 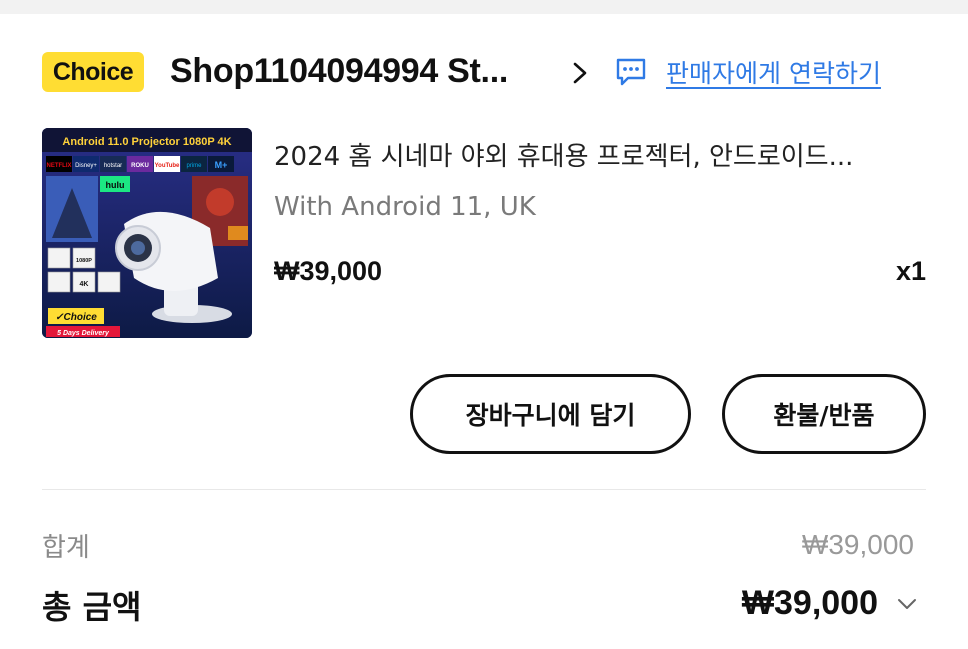 What do you see at coordinates (405, 207) in the screenshot?
I see `product-variant: With Android 11, UK` at bounding box center [405, 207].